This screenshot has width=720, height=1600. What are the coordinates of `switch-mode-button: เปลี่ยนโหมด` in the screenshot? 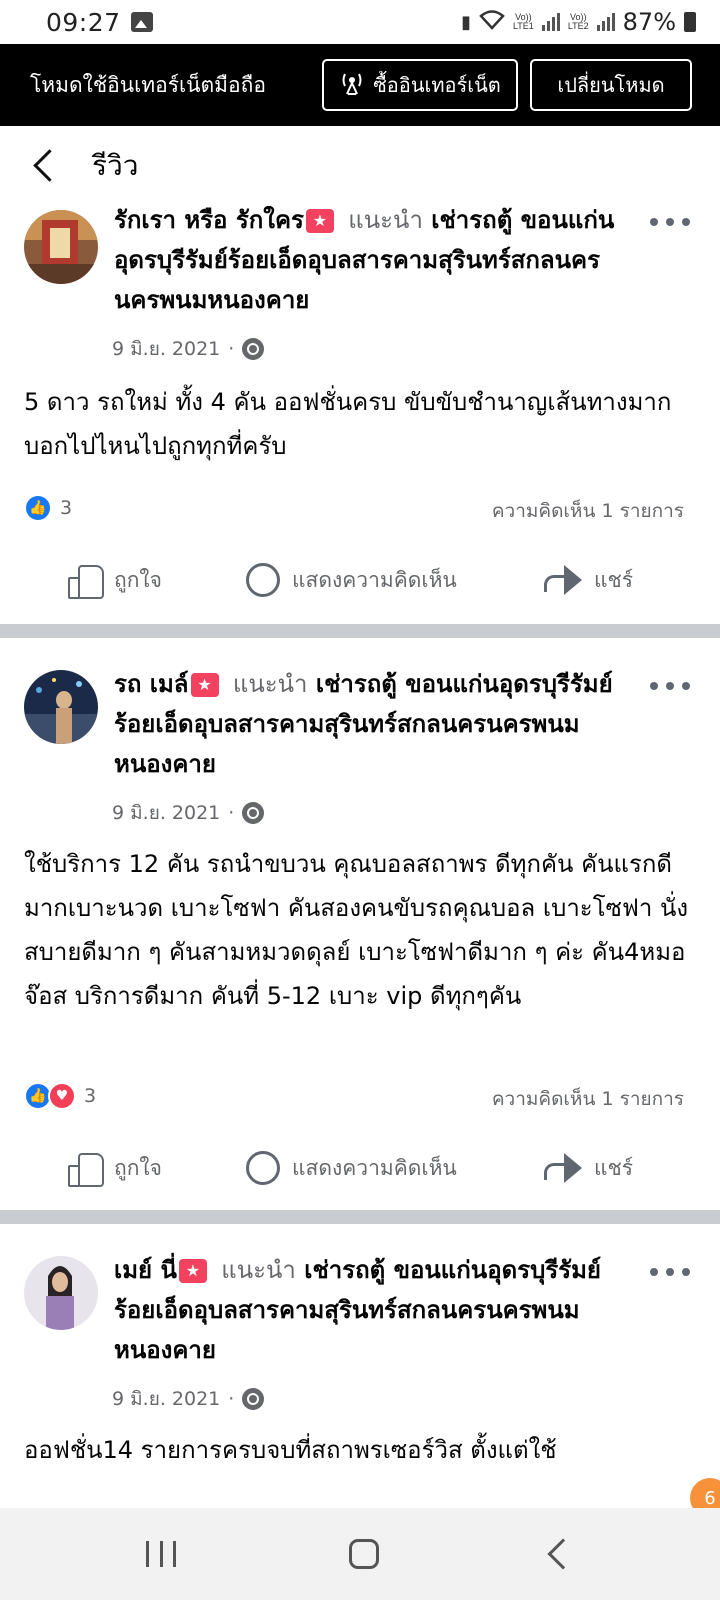 It's located at (611, 85).